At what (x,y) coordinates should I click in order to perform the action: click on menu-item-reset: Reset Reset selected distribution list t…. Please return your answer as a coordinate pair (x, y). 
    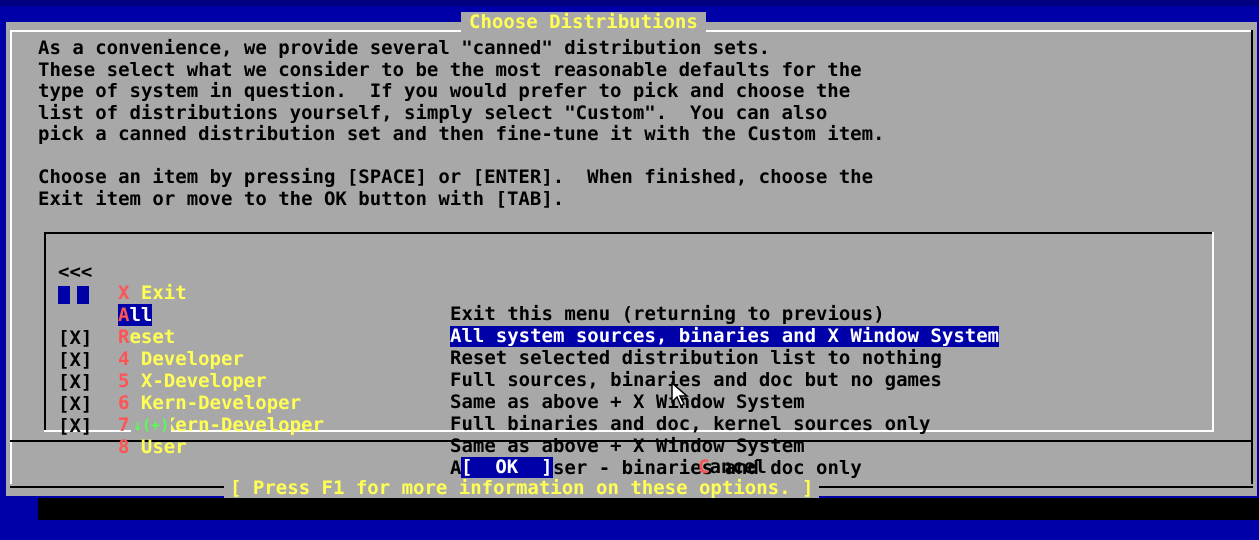
    Looking at the image, I should click on (500, 327).